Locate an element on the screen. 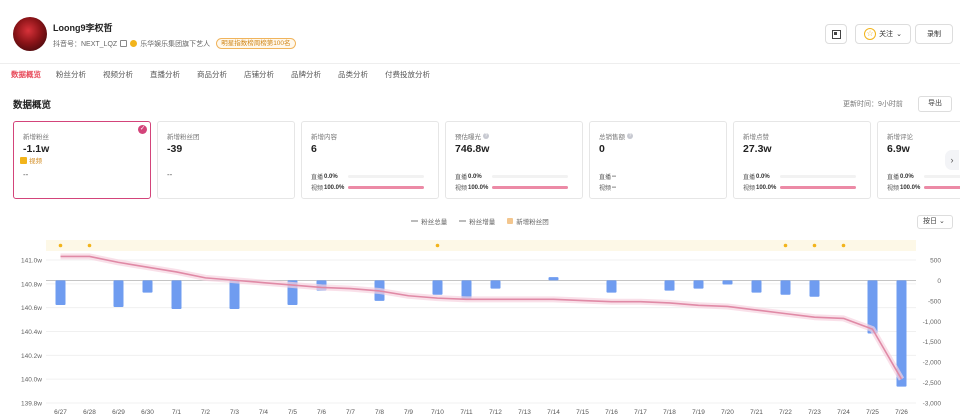 Image resolution: width=960 pixels, height=419 pixels. y-right-tick: -1,000 is located at coordinates (932, 322).